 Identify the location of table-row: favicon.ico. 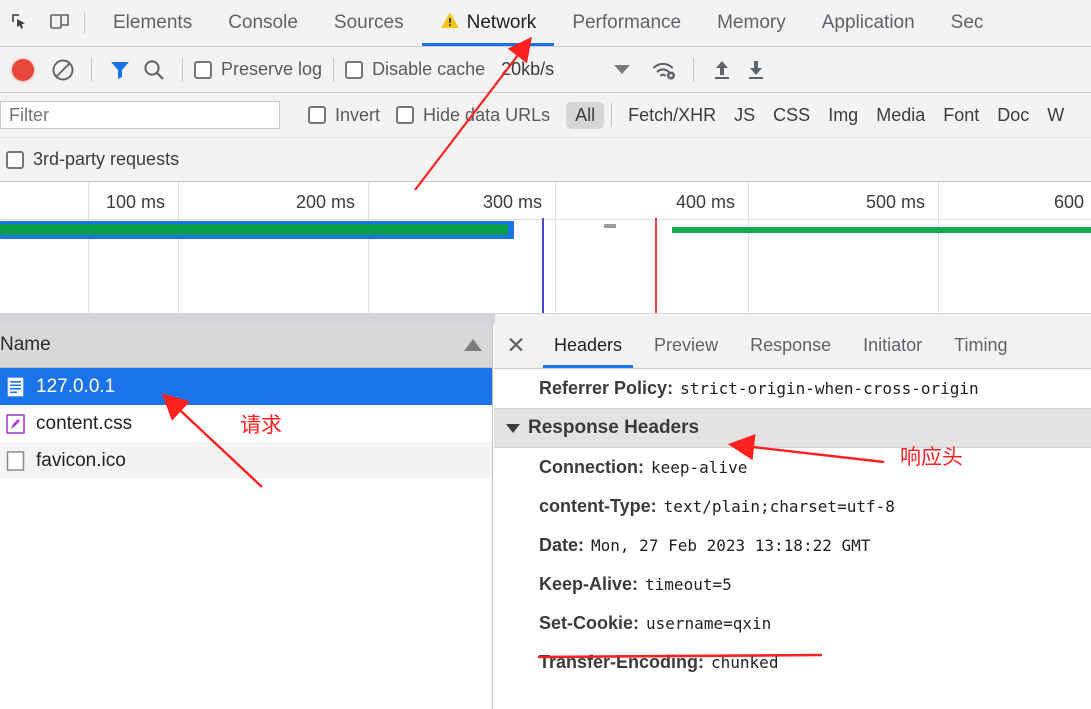
(246, 460).